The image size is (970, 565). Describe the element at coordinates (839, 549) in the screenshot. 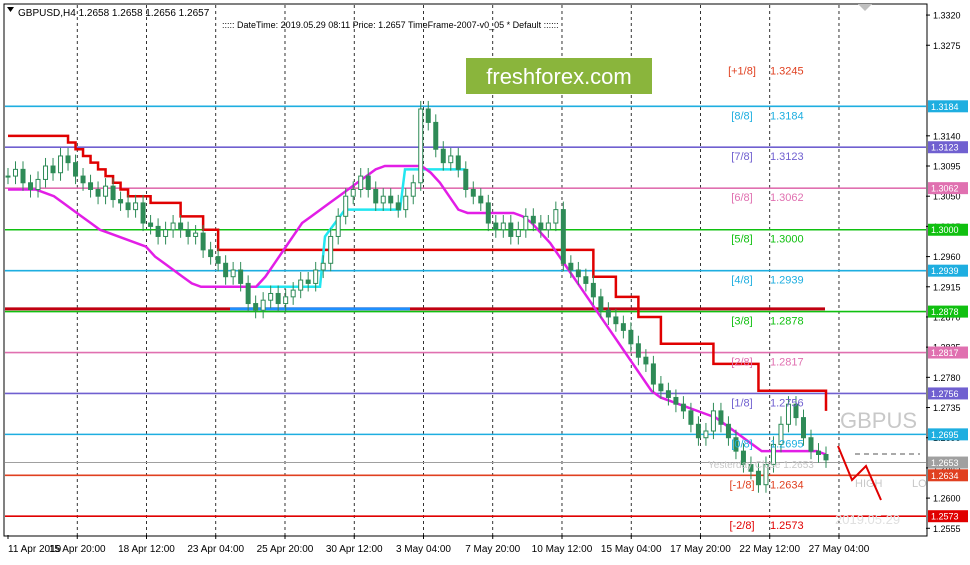

I see `time-label: 27 May 04:00` at that location.